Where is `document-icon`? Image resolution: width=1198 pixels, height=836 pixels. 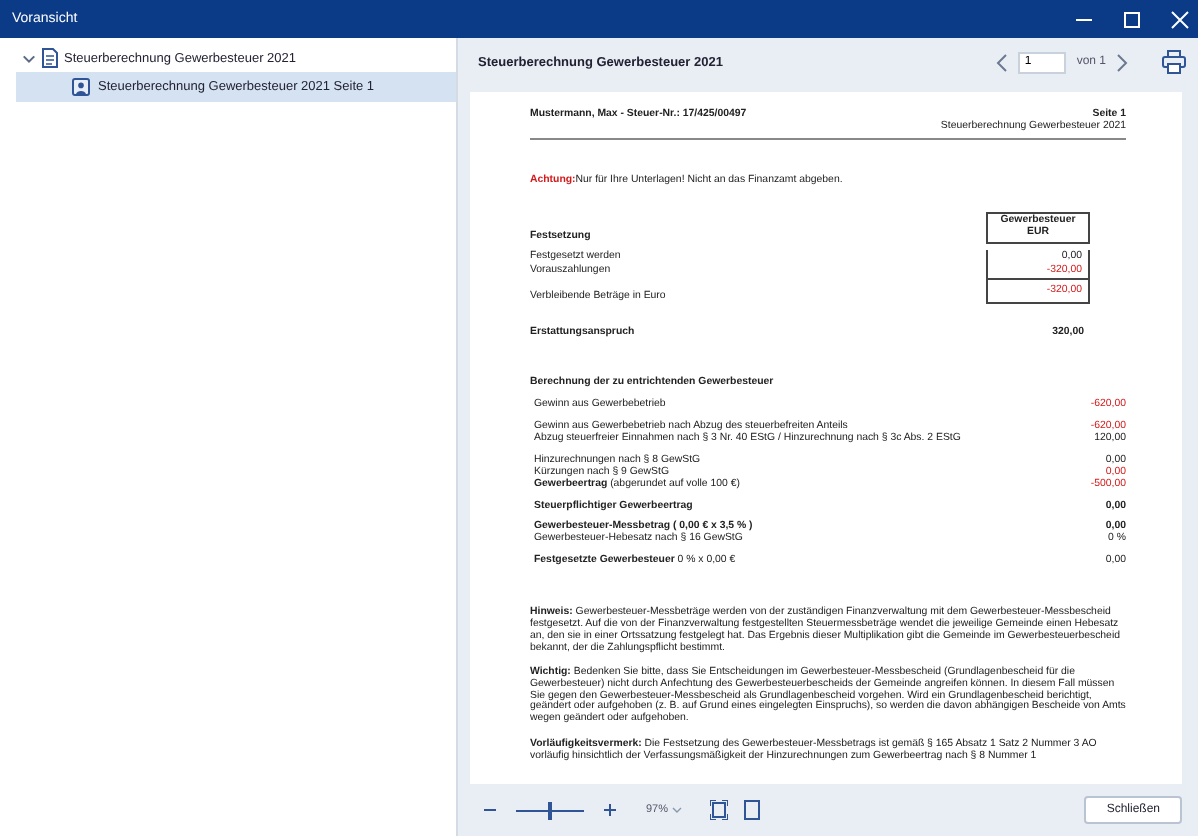 document-icon is located at coordinates (50, 58).